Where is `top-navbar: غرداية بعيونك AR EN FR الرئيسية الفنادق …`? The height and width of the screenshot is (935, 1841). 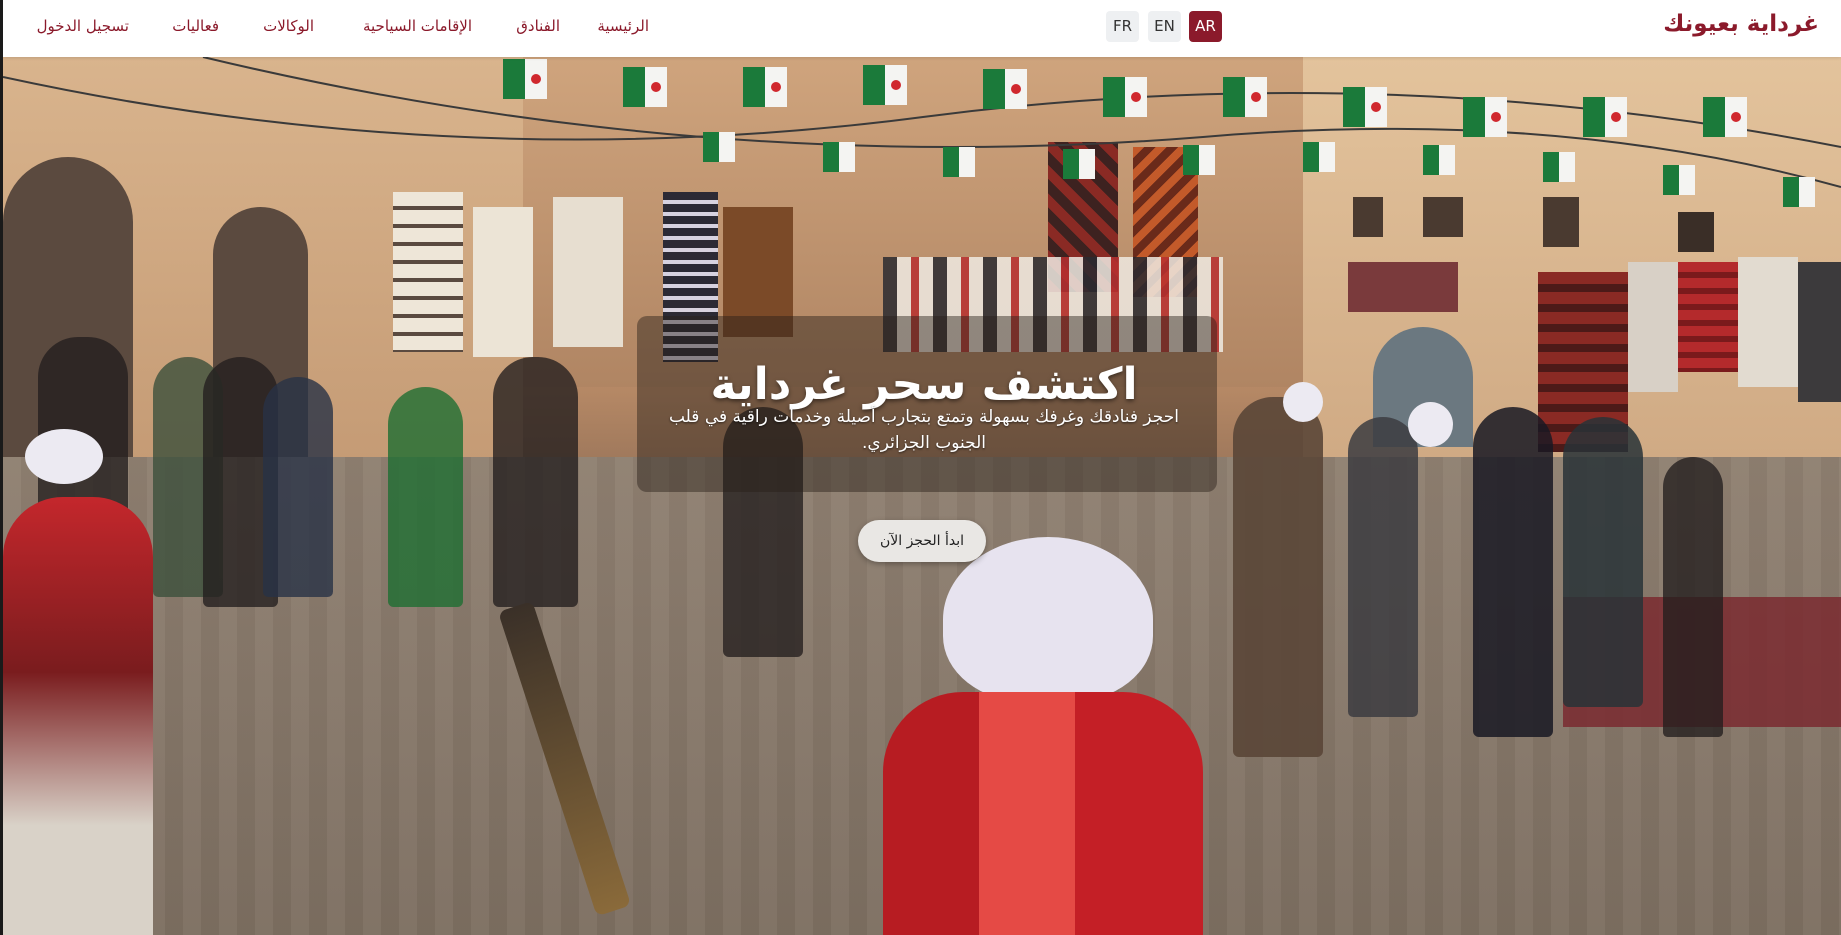 top-navbar: غرداية بعيونك AR EN FR الرئيسية الفنادق … is located at coordinates (922, 28).